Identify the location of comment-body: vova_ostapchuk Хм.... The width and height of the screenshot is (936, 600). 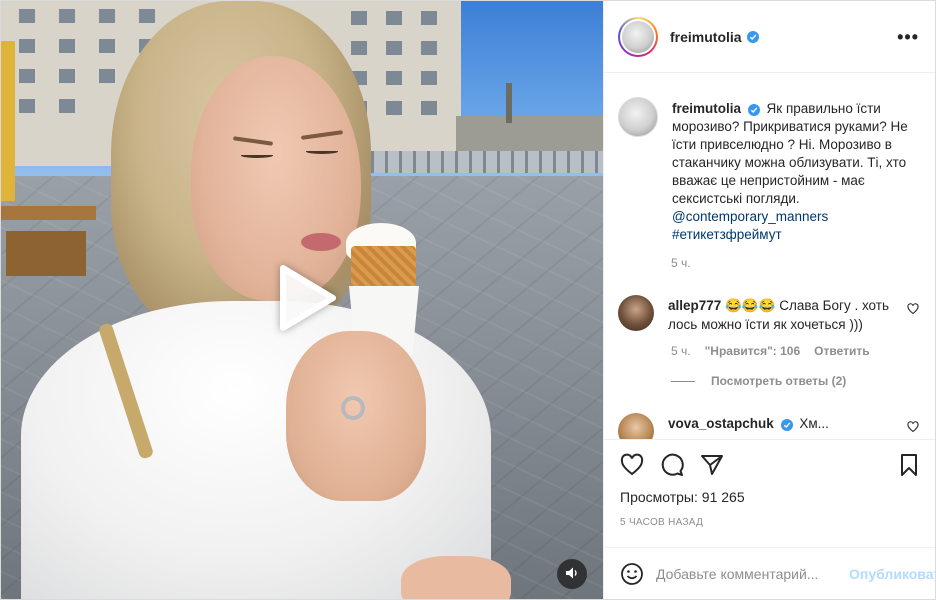
(780, 426).